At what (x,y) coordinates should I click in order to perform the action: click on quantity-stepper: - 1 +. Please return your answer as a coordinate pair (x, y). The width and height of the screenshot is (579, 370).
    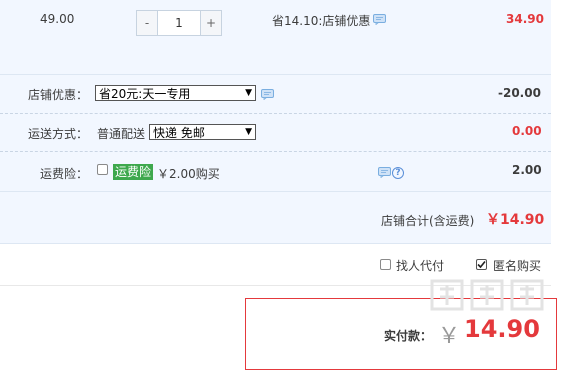
    Looking at the image, I should click on (179, 23).